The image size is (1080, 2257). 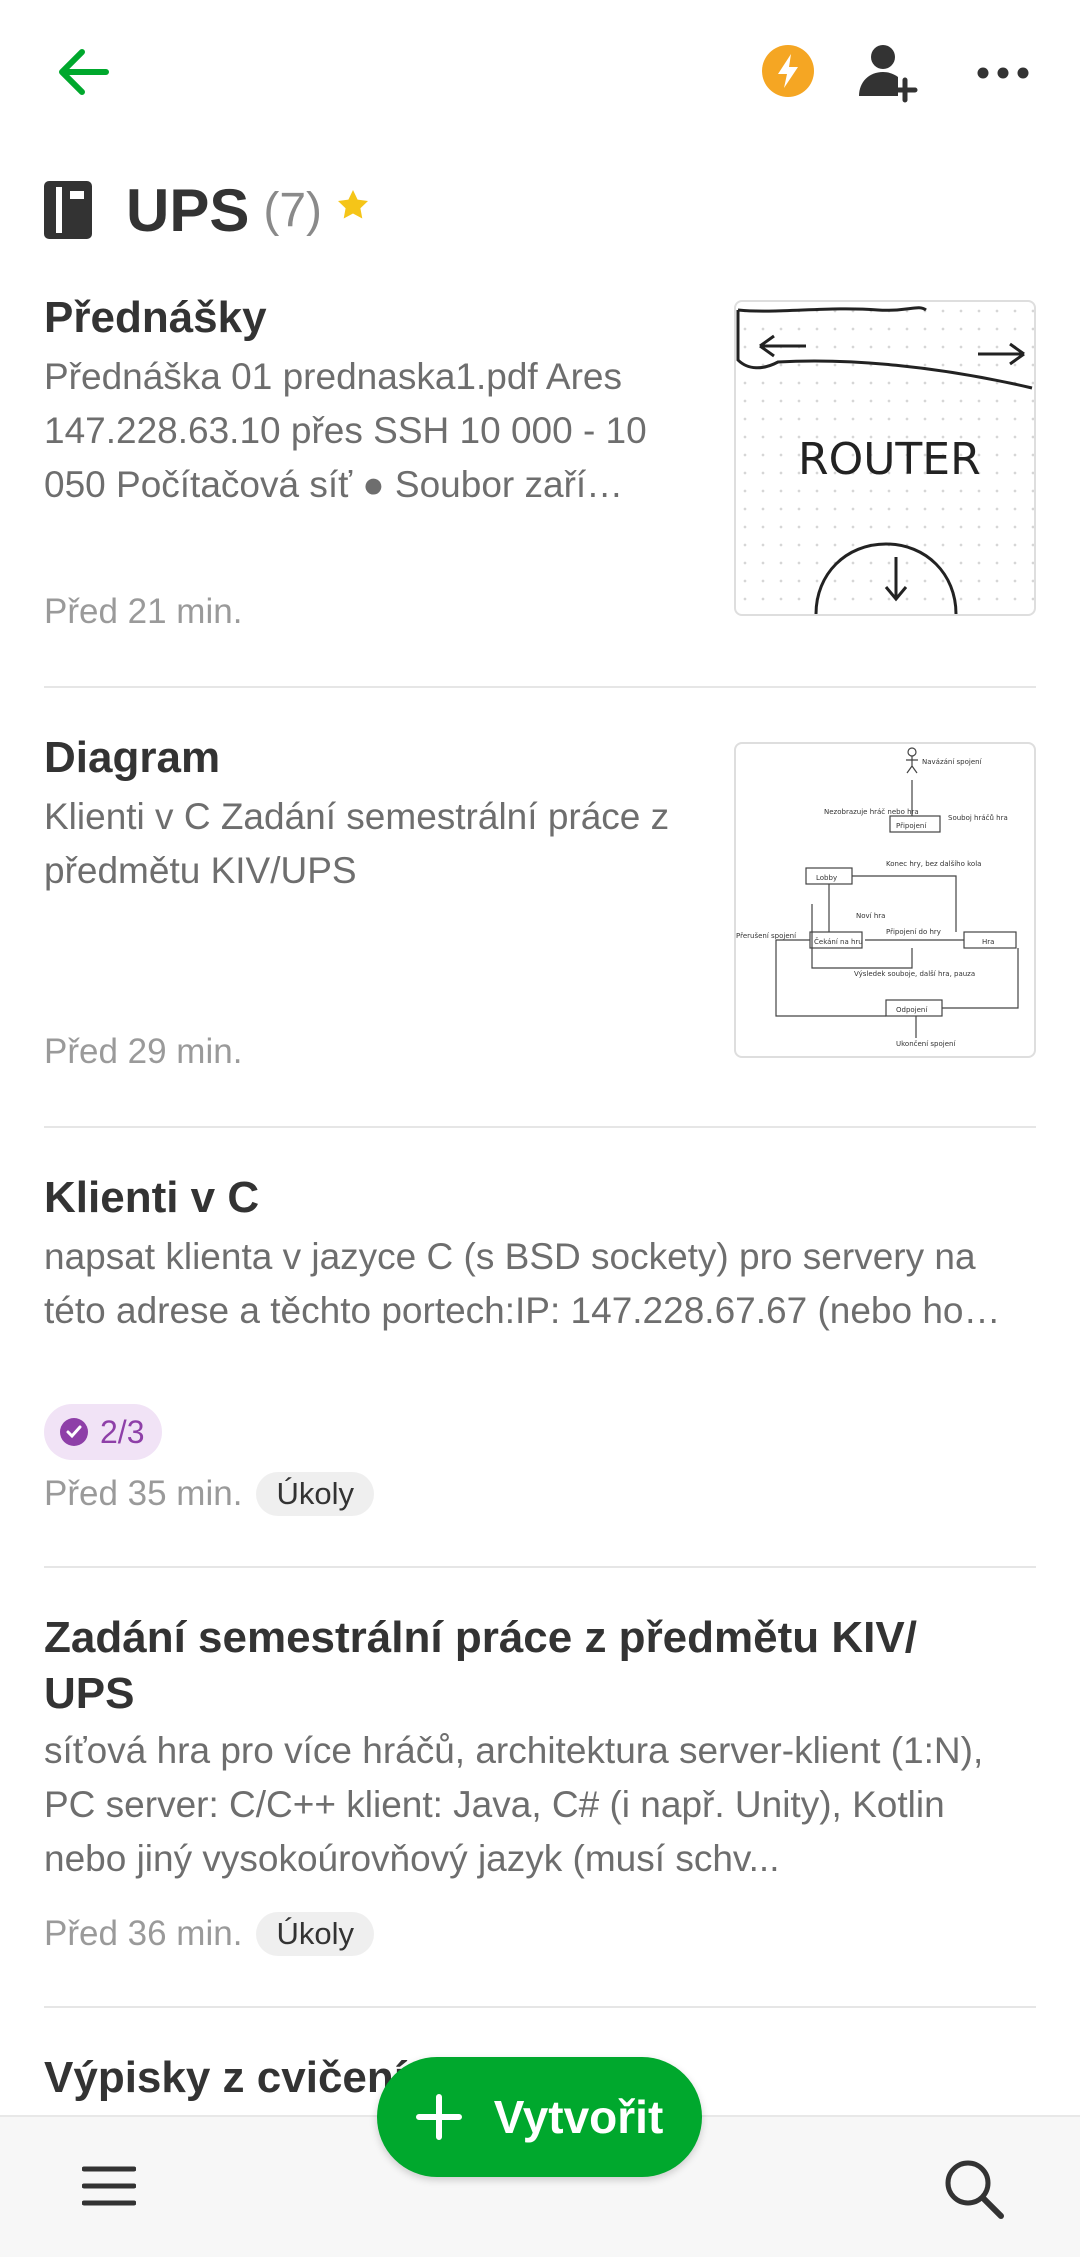 I want to click on note-title: Diagram, so click(x=132, y=757).